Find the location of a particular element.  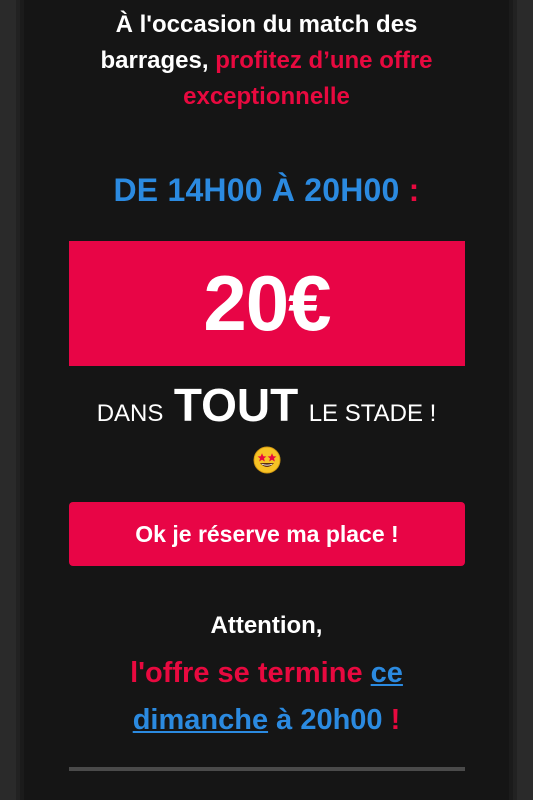

right-margin is located at coordinates (523, 400).